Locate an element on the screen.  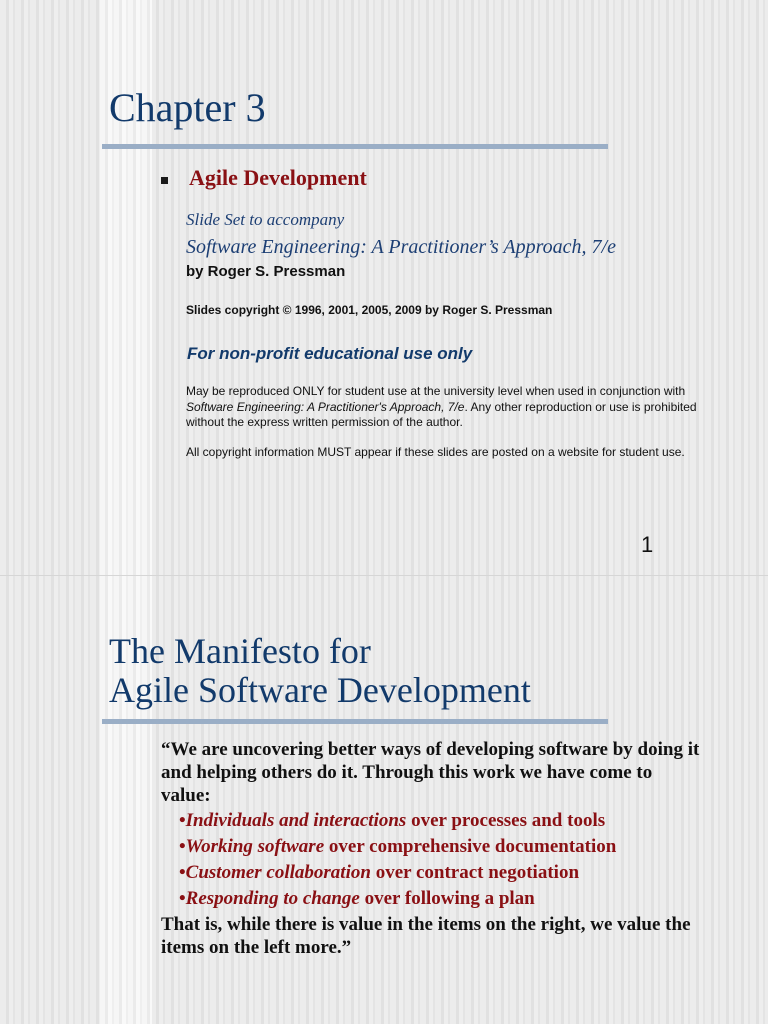
author-line: by Roger S. Pressman is located at coordinates (266, 271).